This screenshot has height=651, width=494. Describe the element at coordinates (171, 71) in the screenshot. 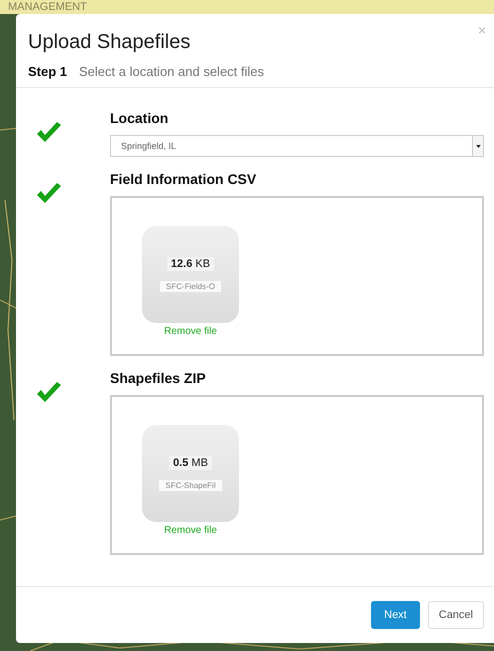

I see `step-description: Select a location and select files` at that location.